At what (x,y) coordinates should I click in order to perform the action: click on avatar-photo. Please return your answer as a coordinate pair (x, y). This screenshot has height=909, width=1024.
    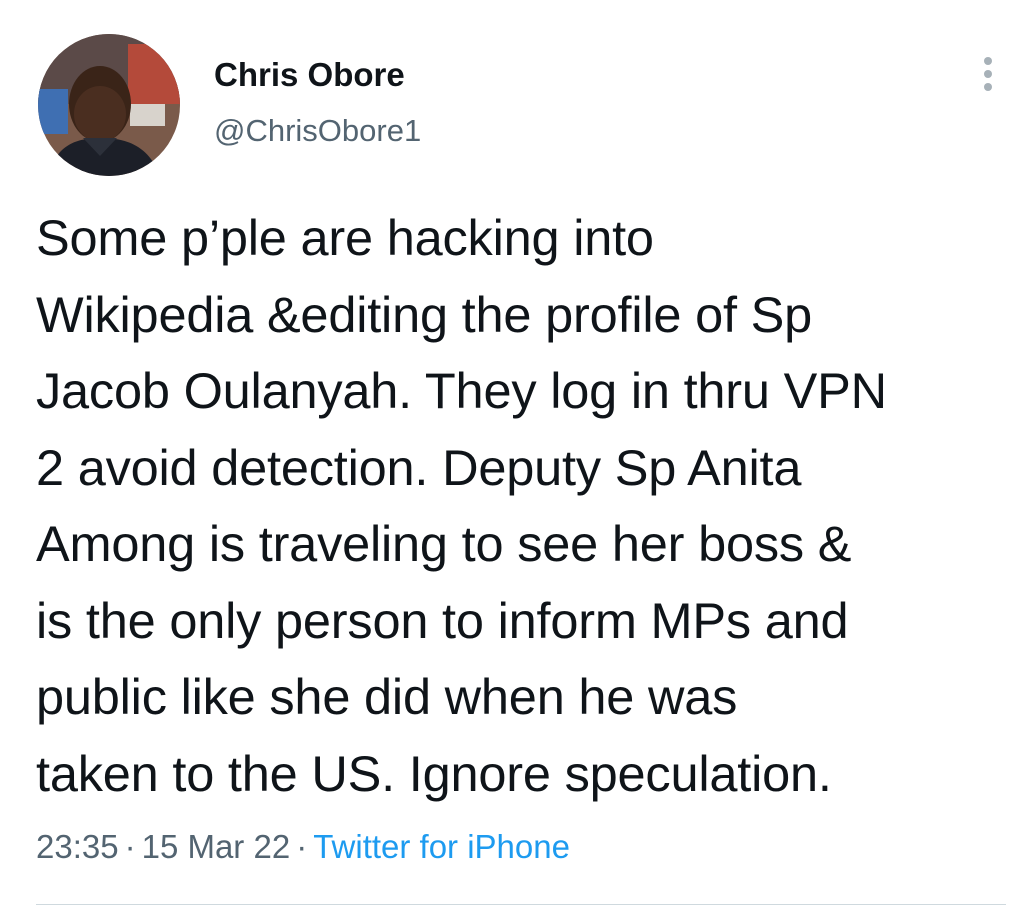
    Looking at the image, I should click on (109, 105).